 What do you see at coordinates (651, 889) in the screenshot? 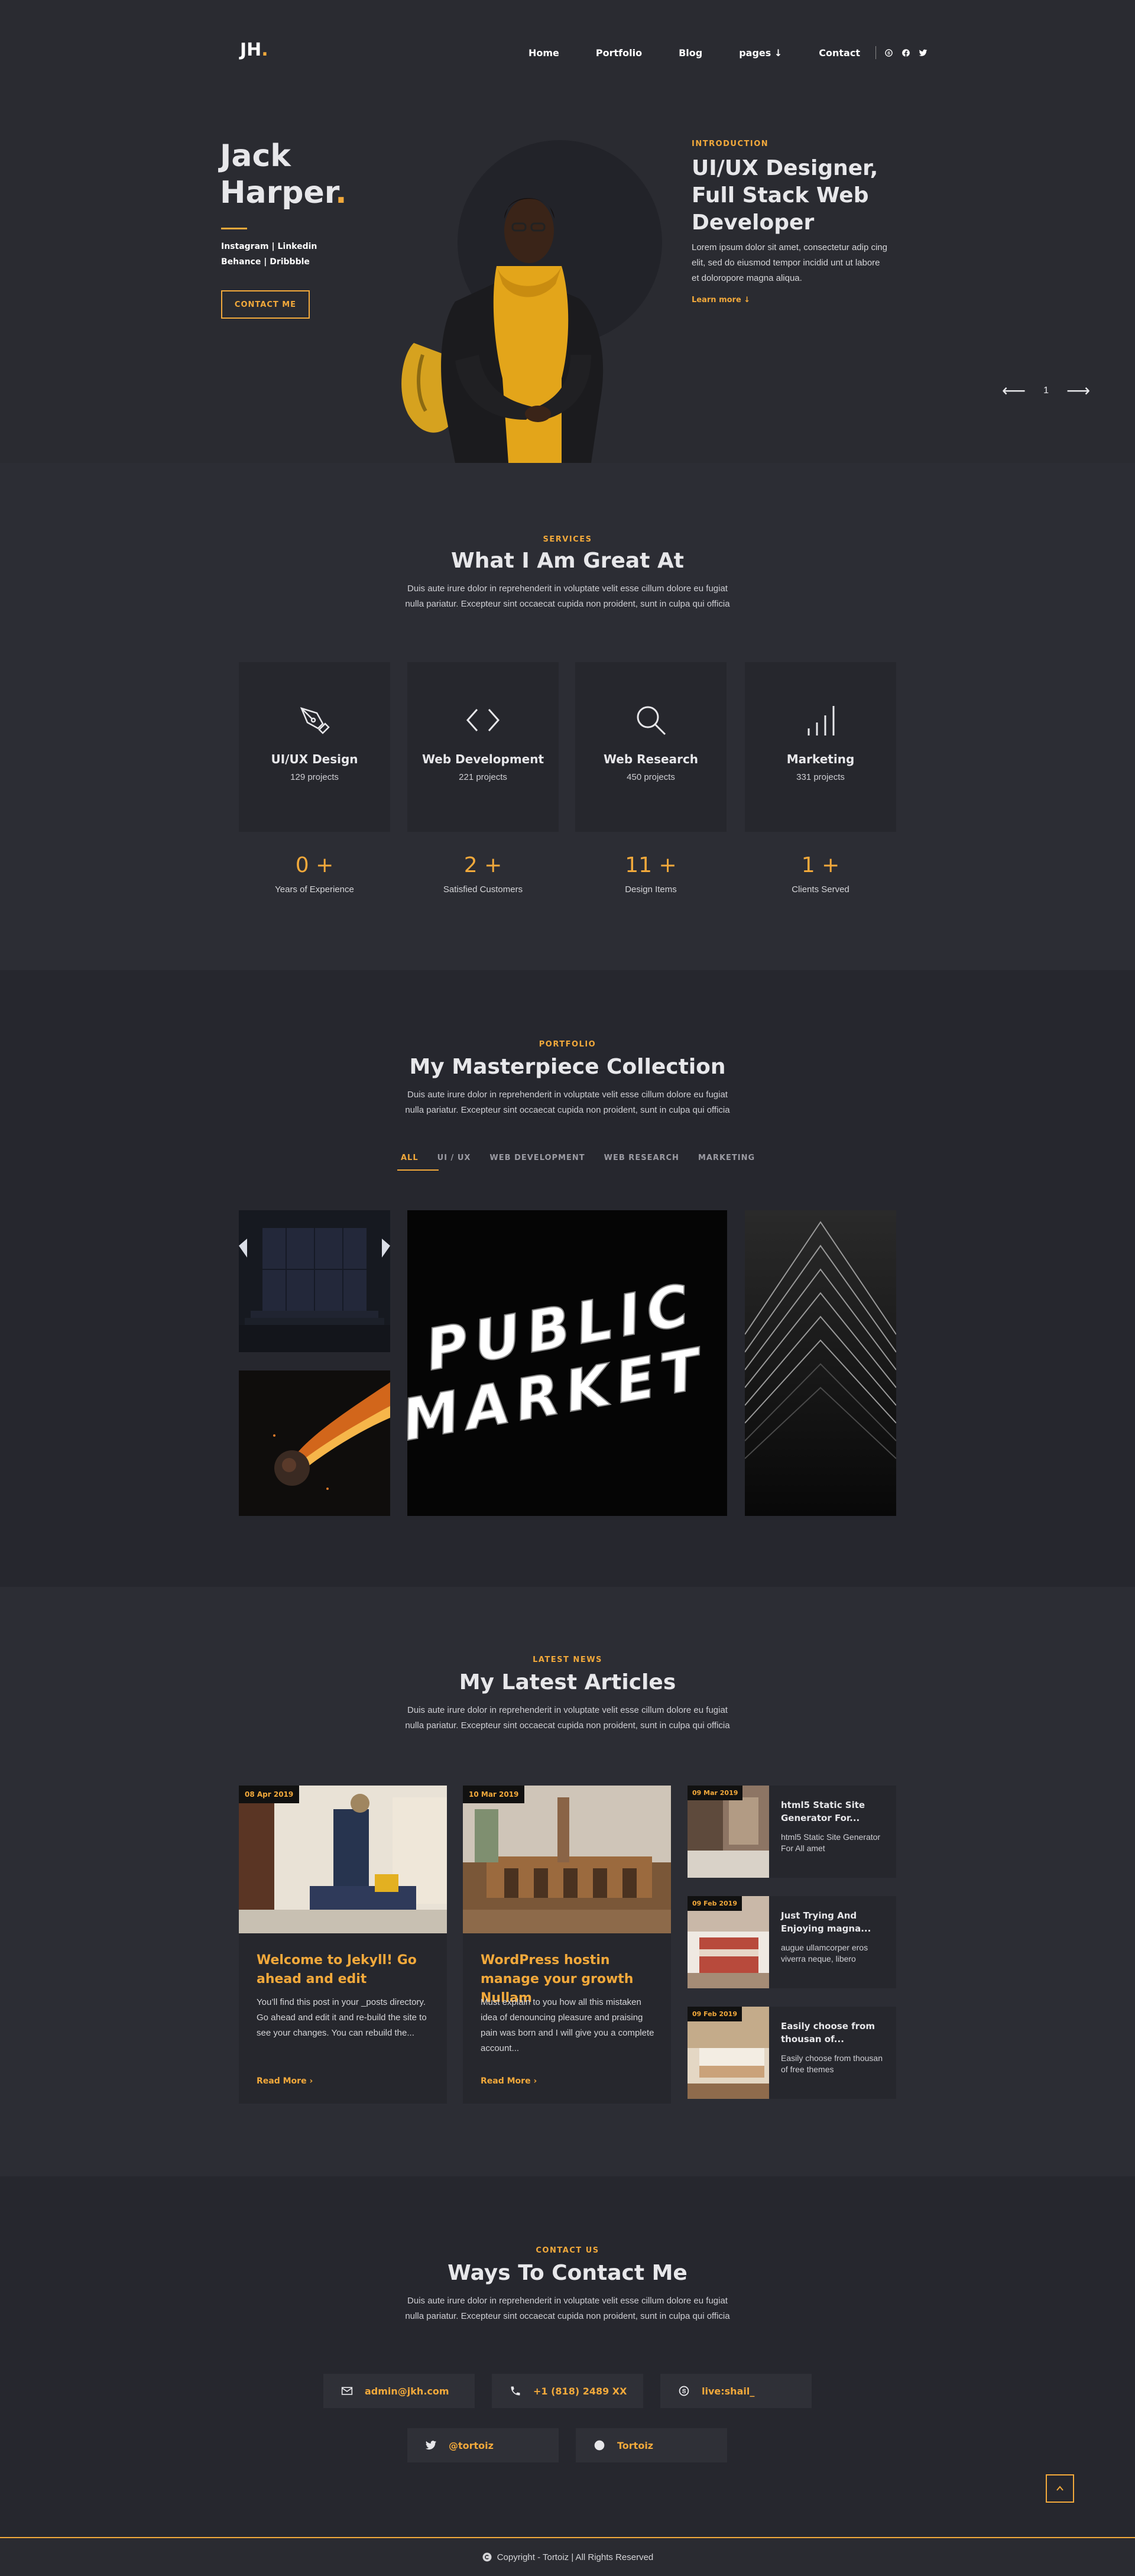
I see `stat-label: Design Items` at bounding box center [651, 889].